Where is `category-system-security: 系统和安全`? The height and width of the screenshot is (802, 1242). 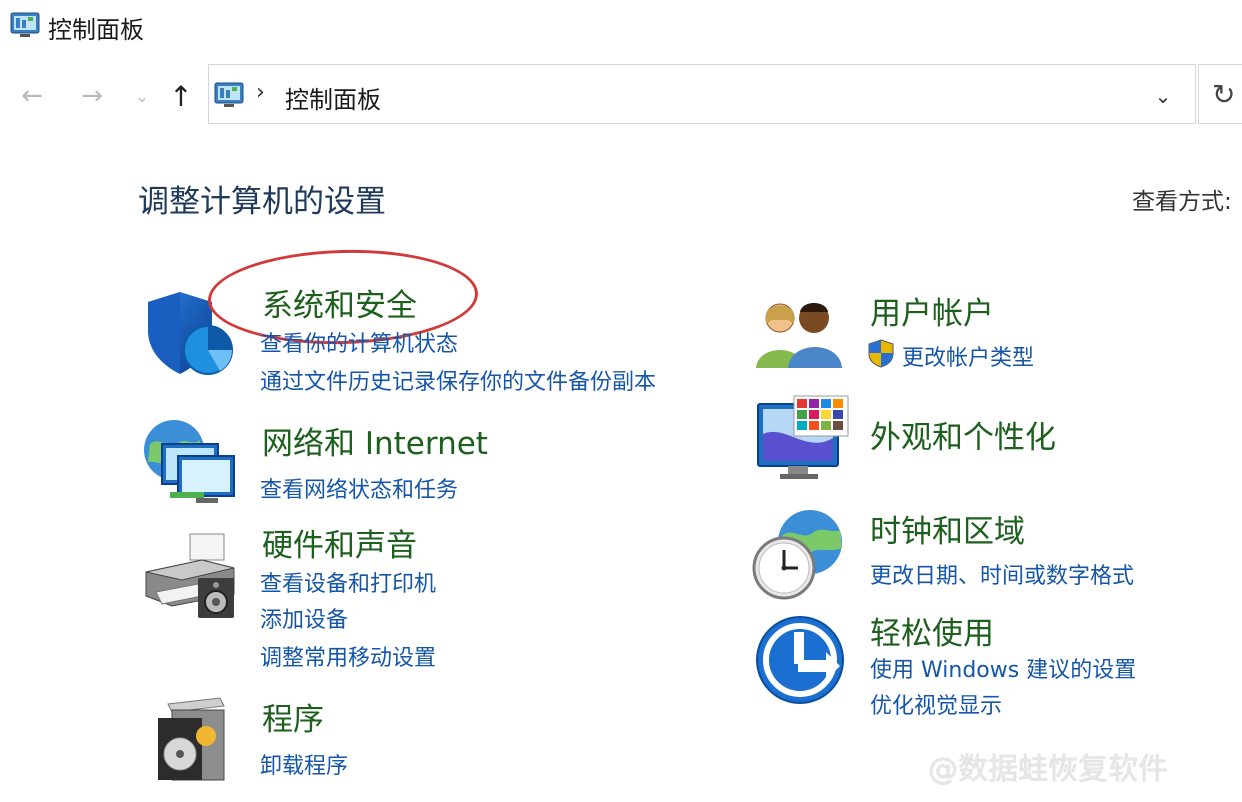
category-system-security: 系统和安全 is located at coordinates (339, 302).